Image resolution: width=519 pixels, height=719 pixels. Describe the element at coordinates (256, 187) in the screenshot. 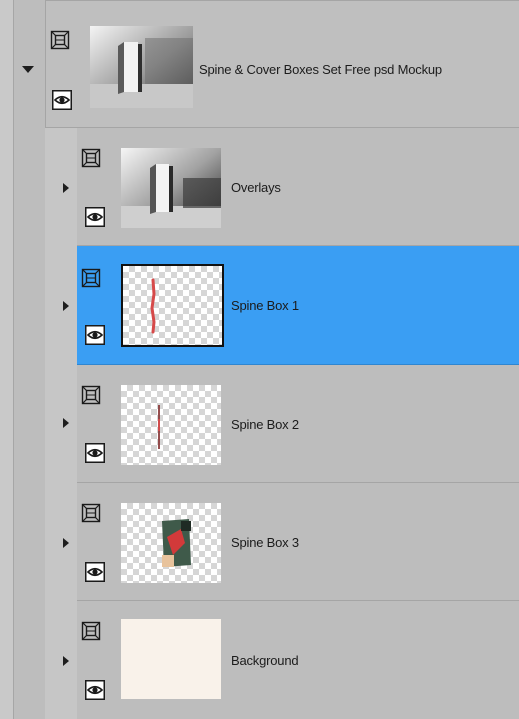

I see `layer-name: Overlays` at that location.